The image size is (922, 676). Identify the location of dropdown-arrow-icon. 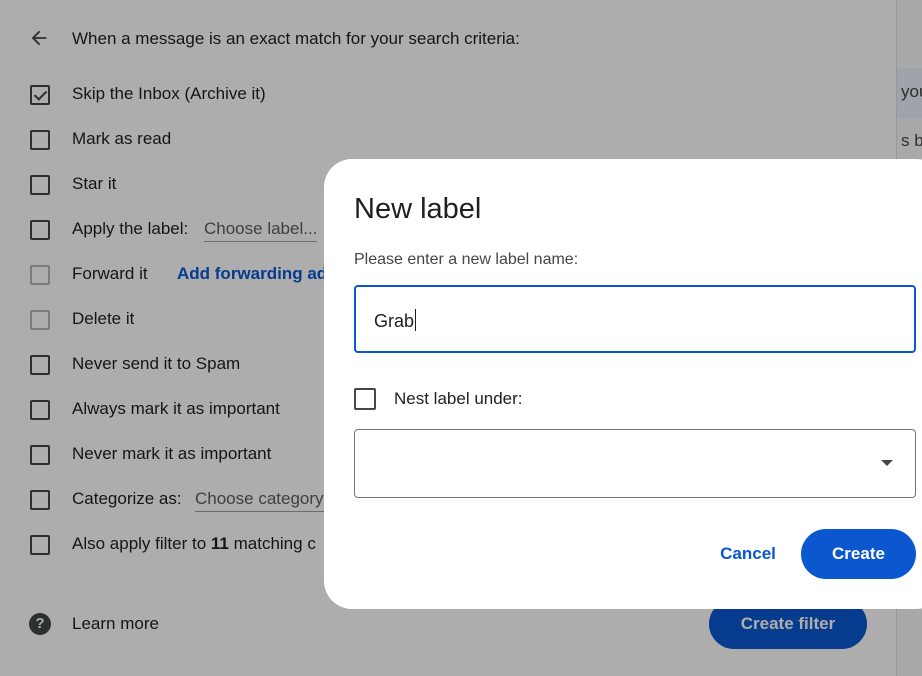
(887, 463).